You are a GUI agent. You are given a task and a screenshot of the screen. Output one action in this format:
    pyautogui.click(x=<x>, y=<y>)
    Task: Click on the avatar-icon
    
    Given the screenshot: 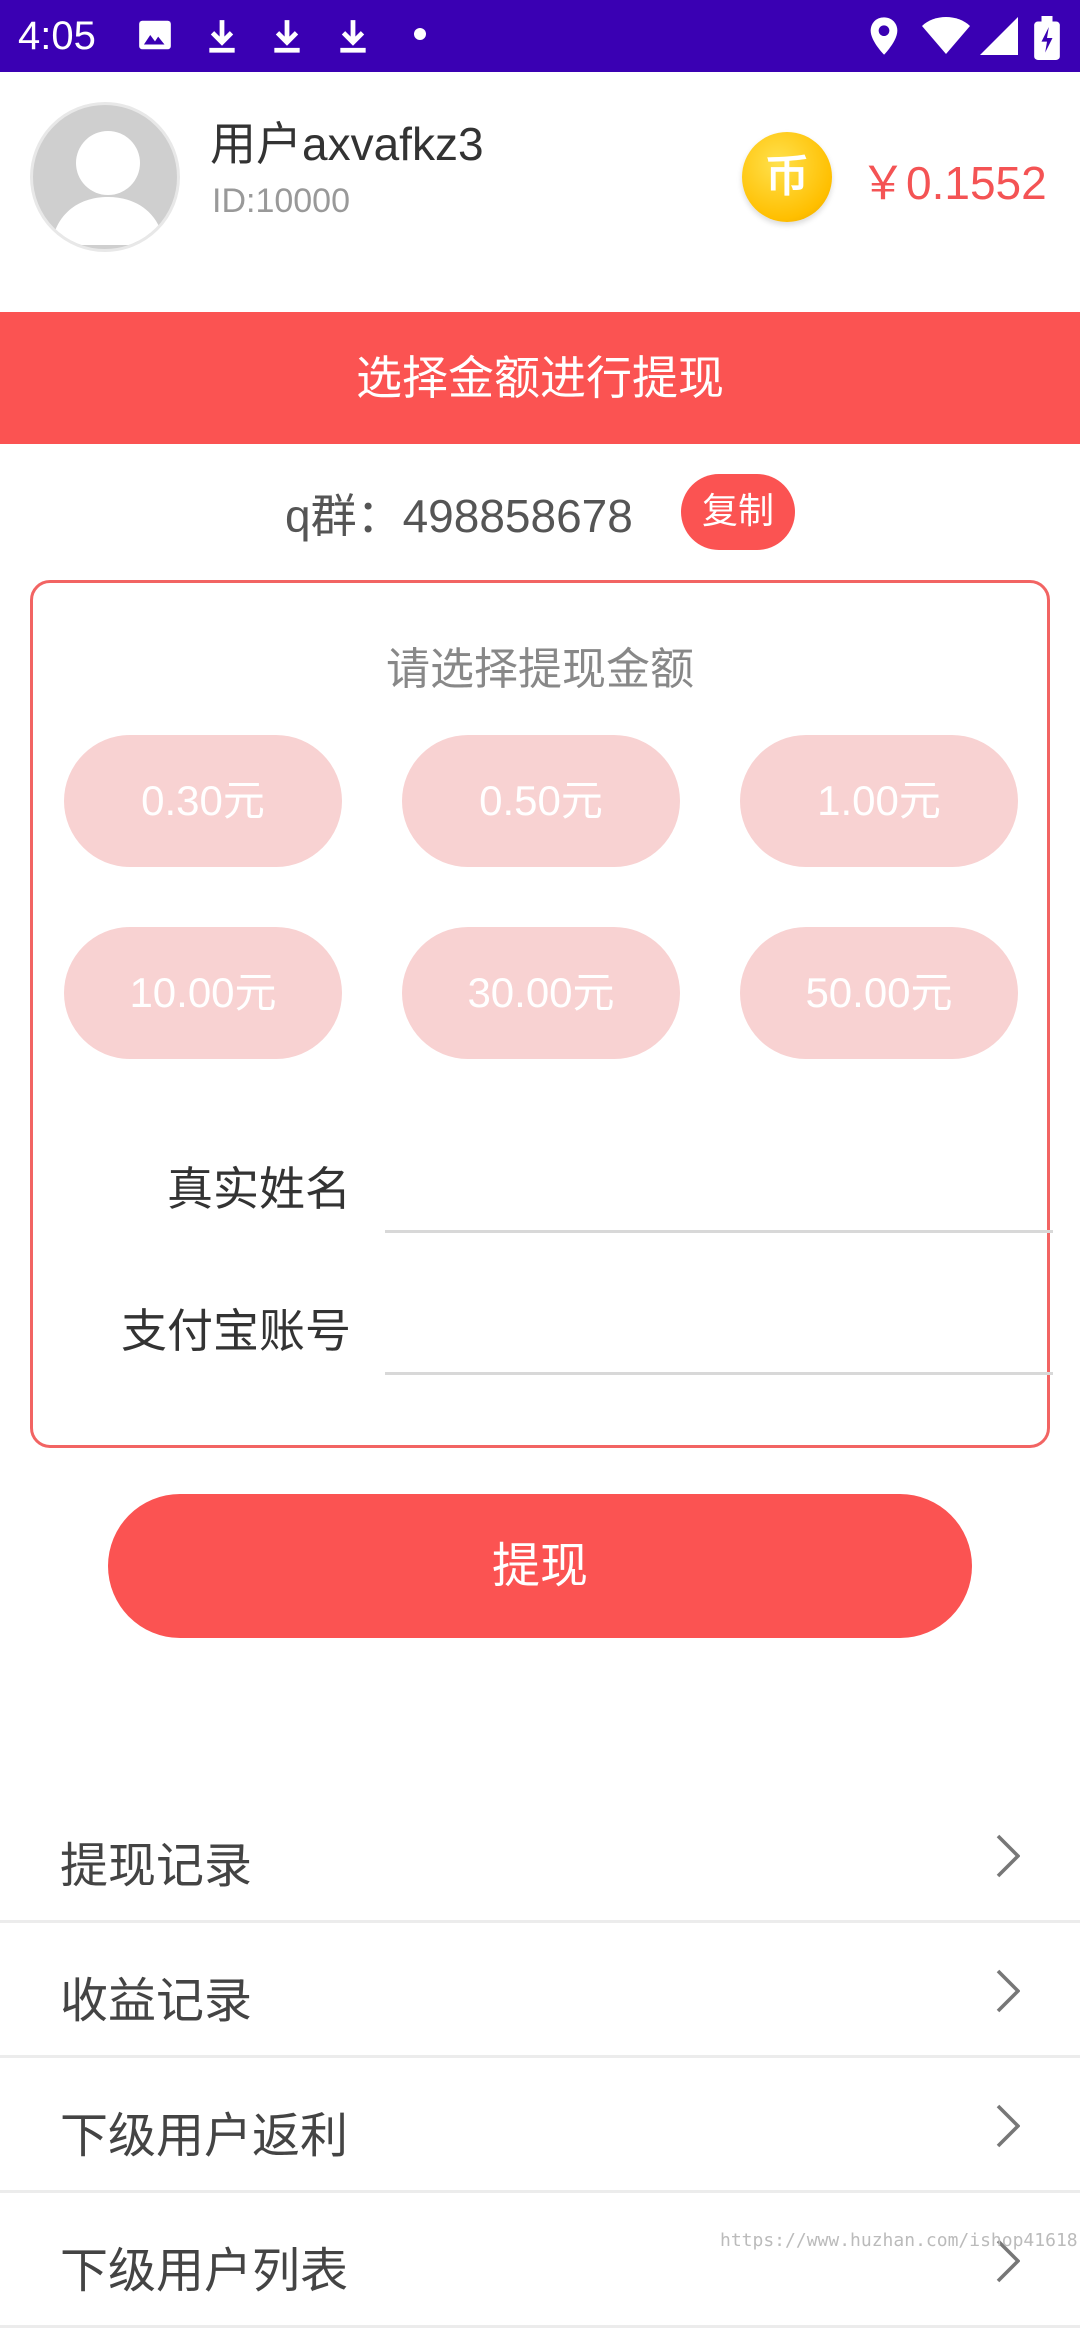 What is the action you would take?
    pyautogui.click(x=108, y=188)
    